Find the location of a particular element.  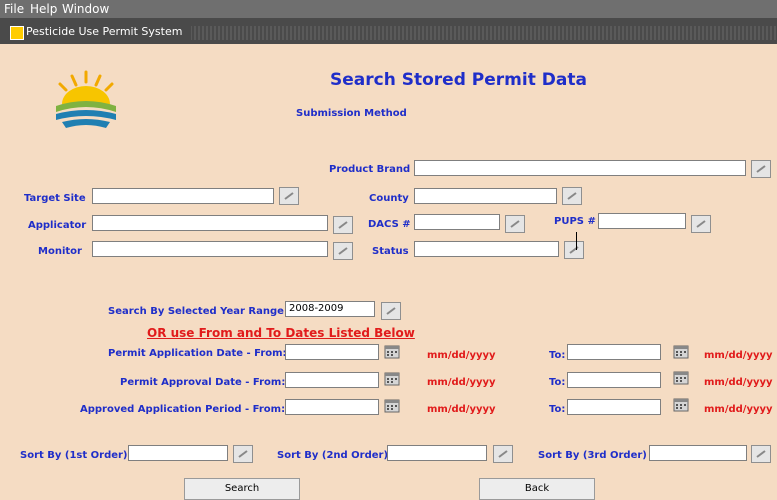

permit-approval-from-label: Permit Approval Date - From: is located at coordinates (203, 382).